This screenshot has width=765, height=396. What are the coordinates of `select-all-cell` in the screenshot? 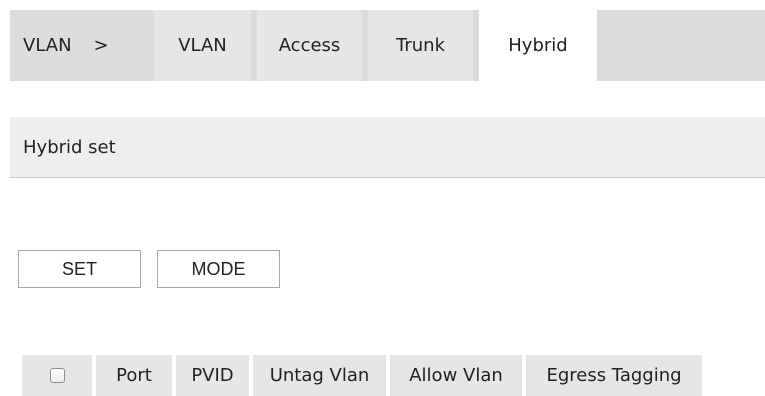 It's located at (57, 375).